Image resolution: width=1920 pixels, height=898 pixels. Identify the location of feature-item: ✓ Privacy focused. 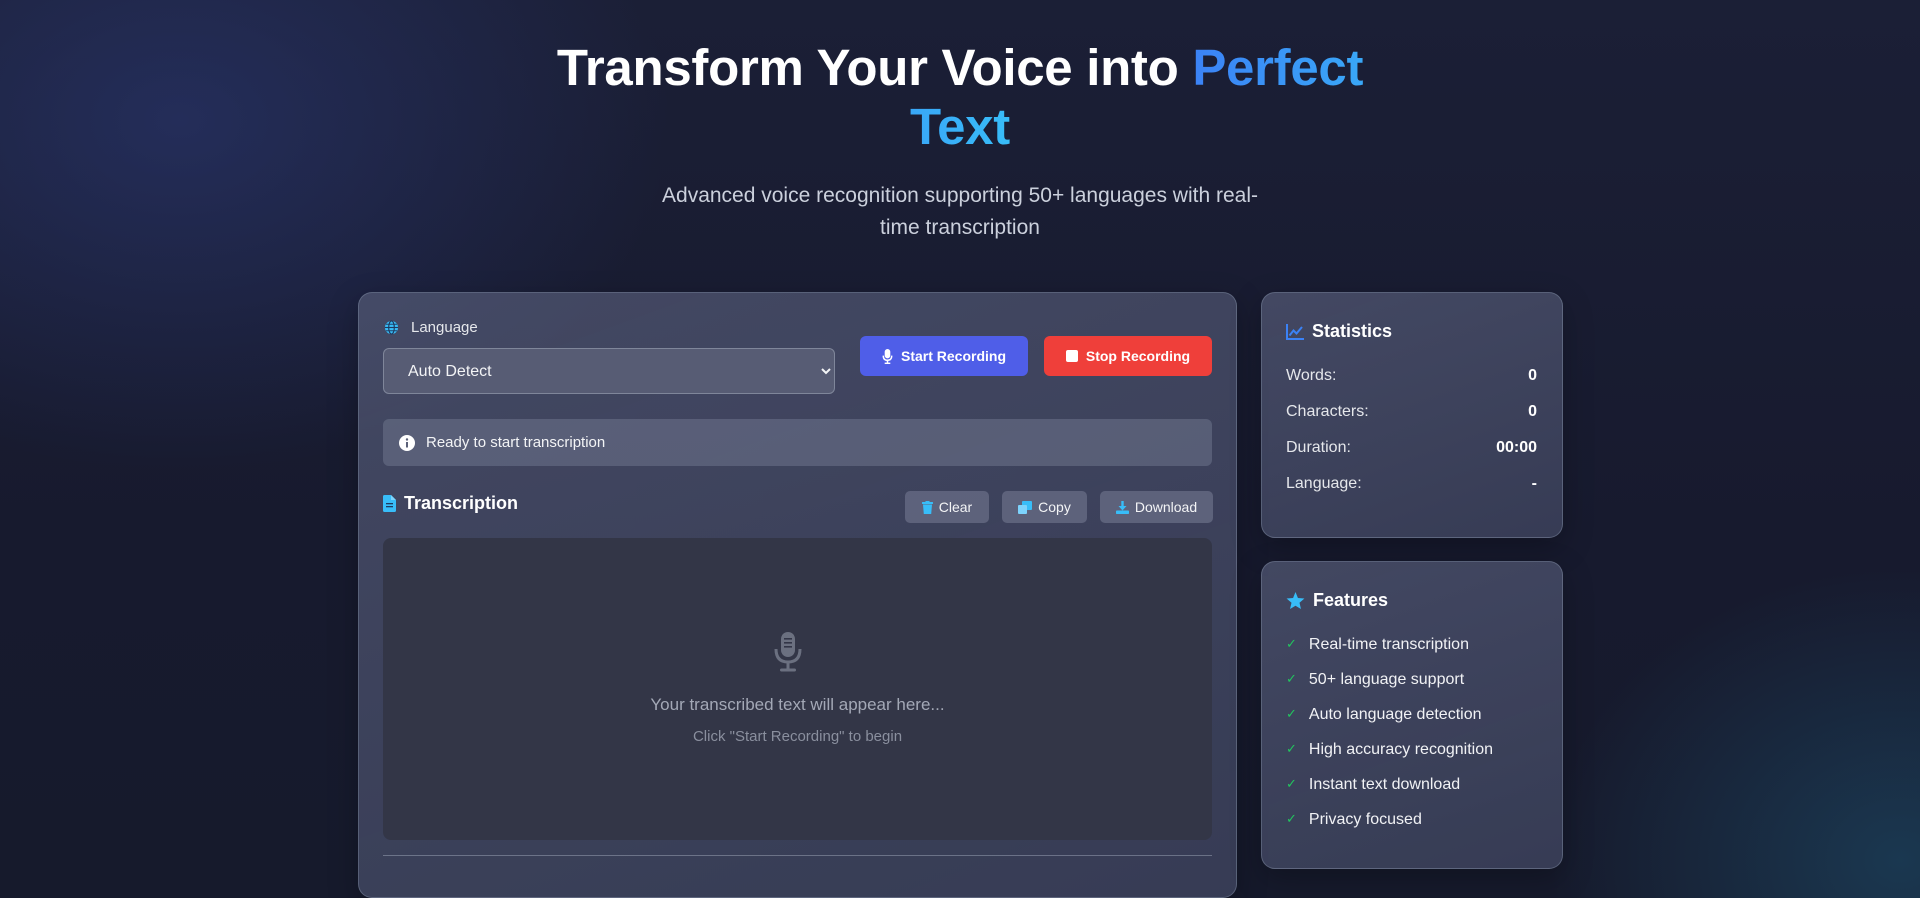
(1389, 828).